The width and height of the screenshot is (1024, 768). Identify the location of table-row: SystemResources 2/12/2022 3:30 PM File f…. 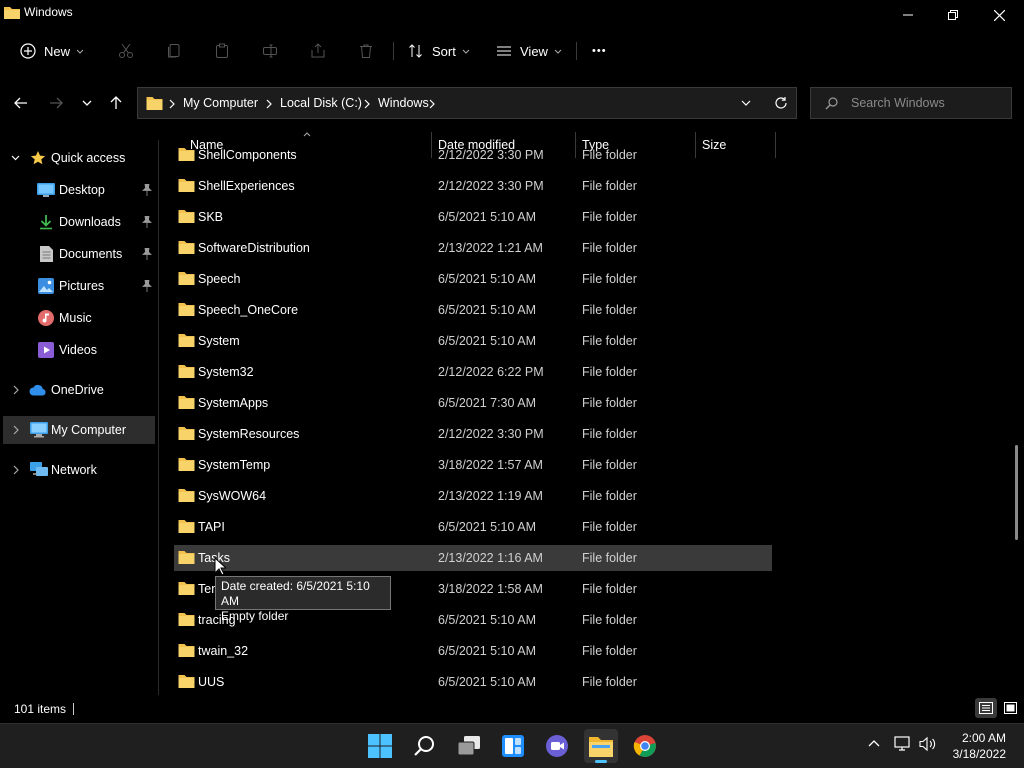
(473, 434).